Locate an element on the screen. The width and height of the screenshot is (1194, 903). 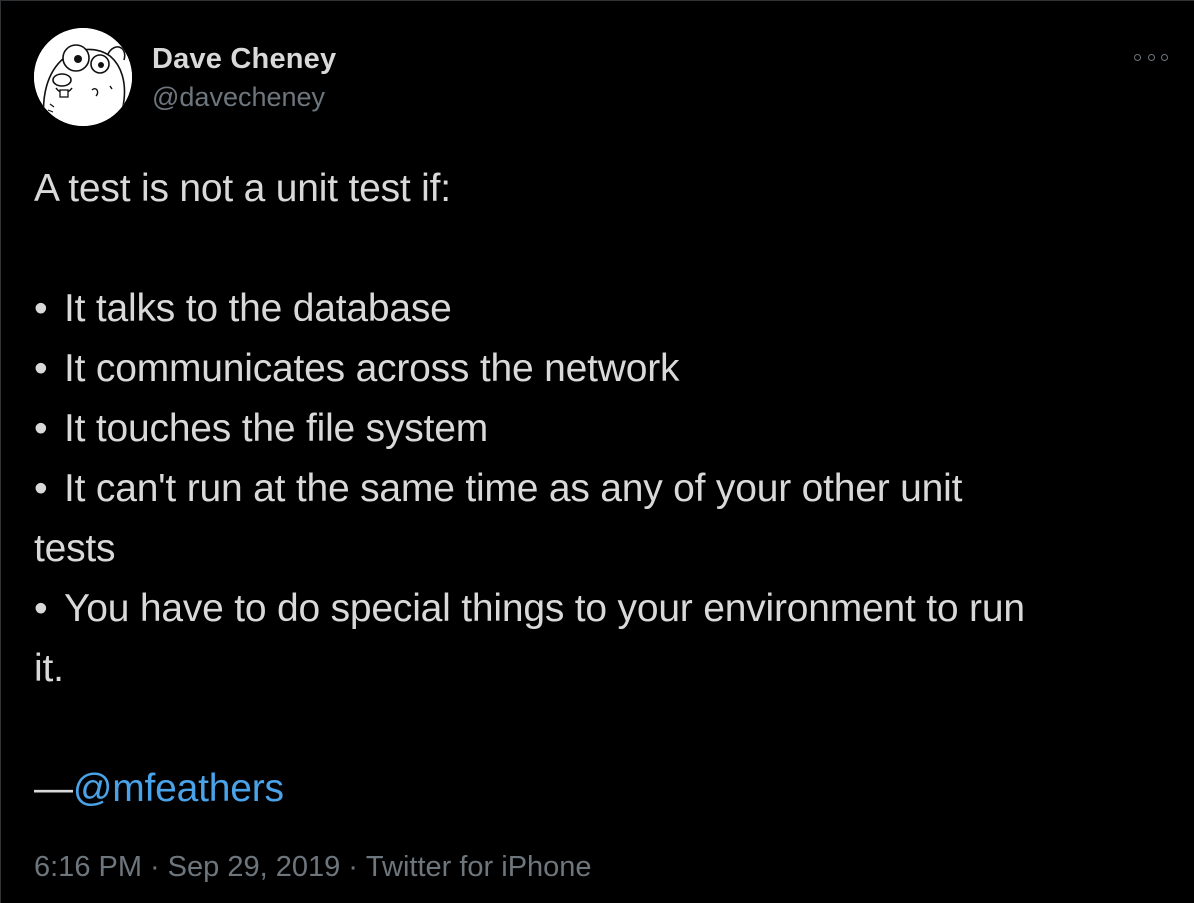
tweet-time: 6:16 PM is located at coordinates (88, 867).